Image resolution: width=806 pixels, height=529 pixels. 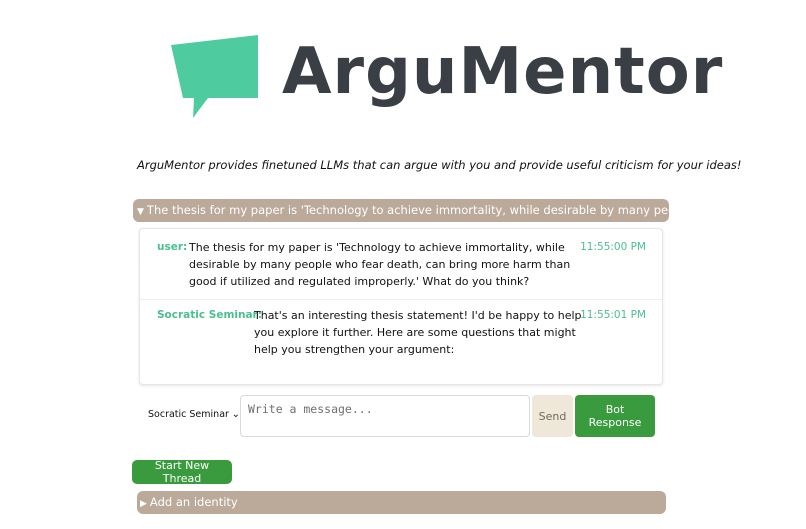 I want to click on caret-down-icon: ▼, so click(x=140, y=212).